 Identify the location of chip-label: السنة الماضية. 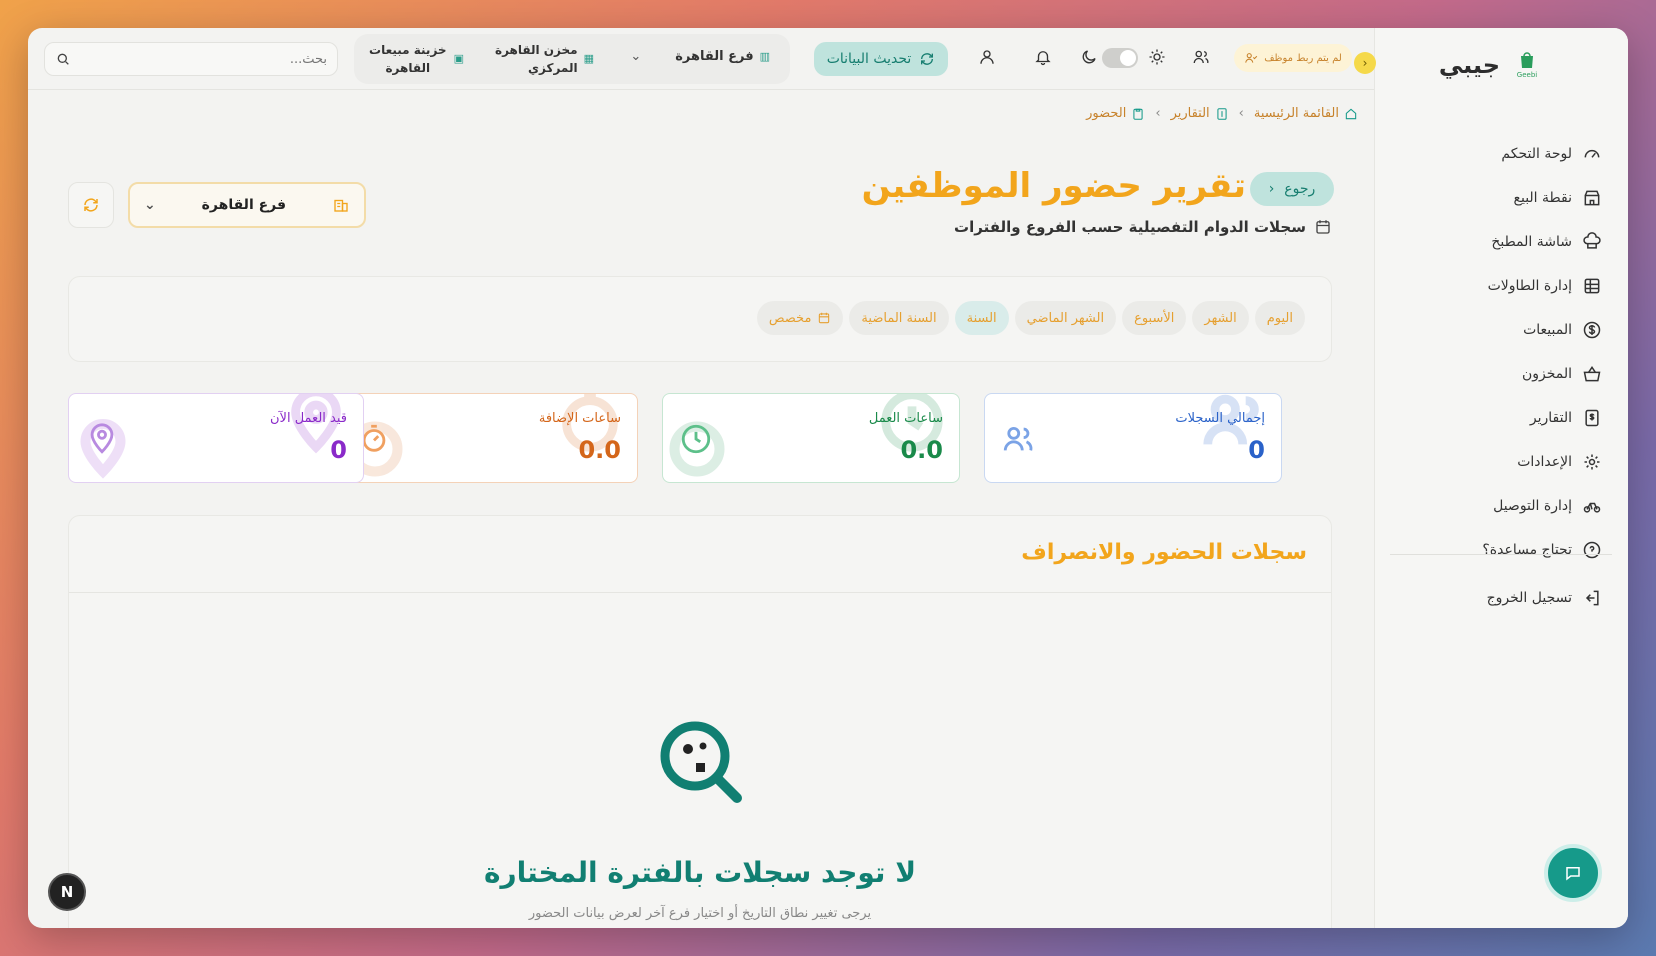
(899, 318).